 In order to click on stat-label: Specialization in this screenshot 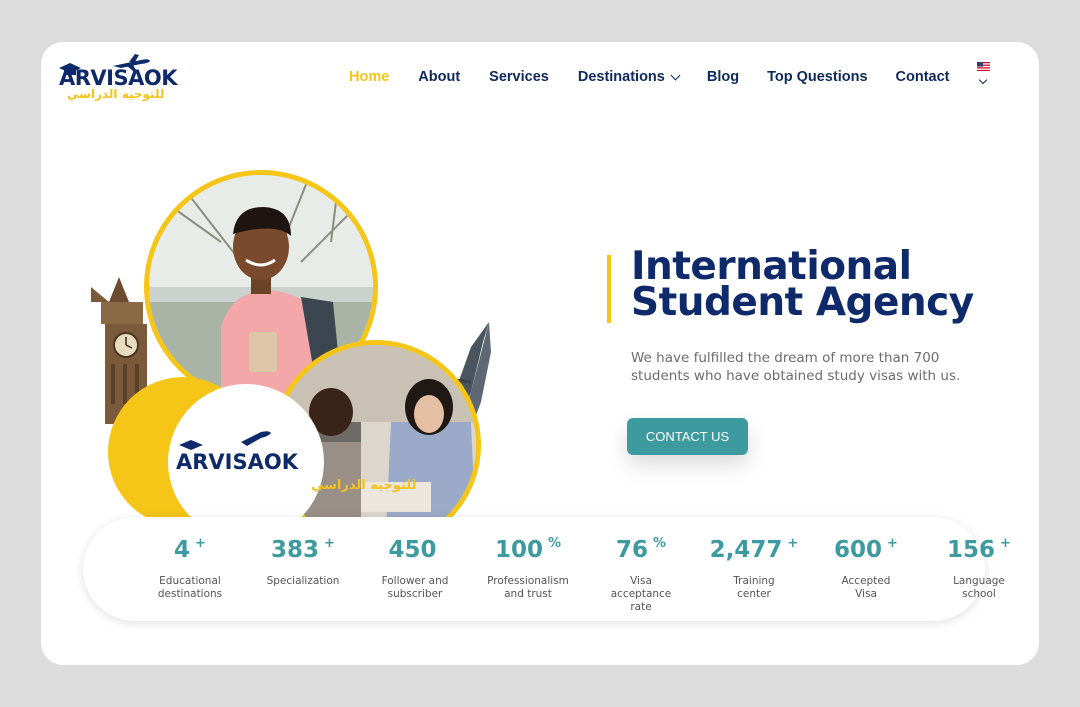, I will do `click(303, 581)`.